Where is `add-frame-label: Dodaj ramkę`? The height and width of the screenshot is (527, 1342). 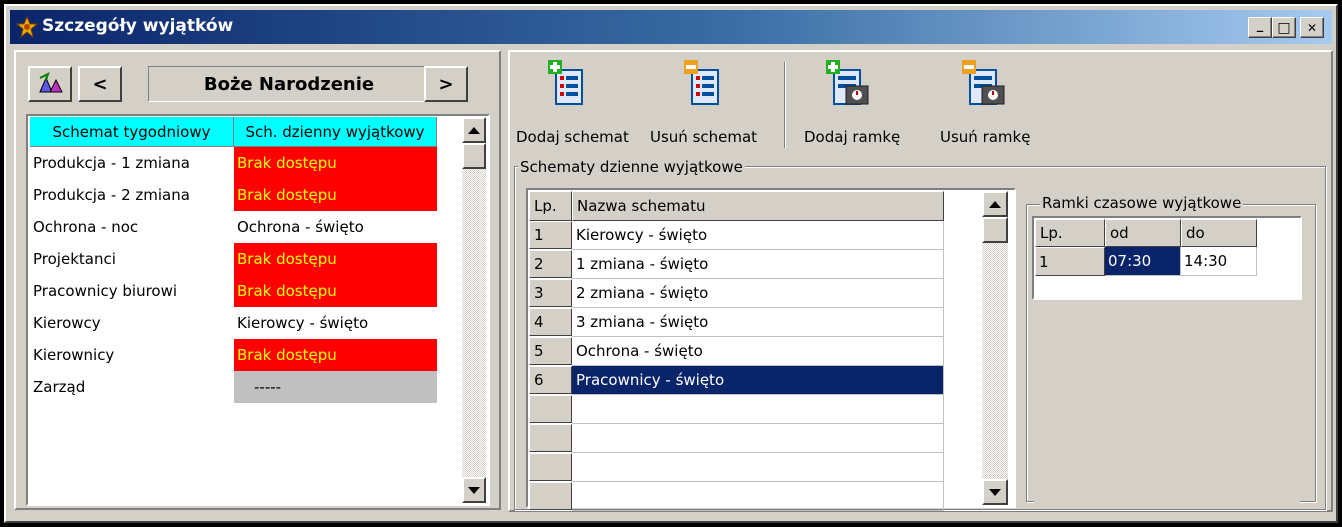
add-frame-label: Dodaj ramkę is located at coordinates (852, 137).